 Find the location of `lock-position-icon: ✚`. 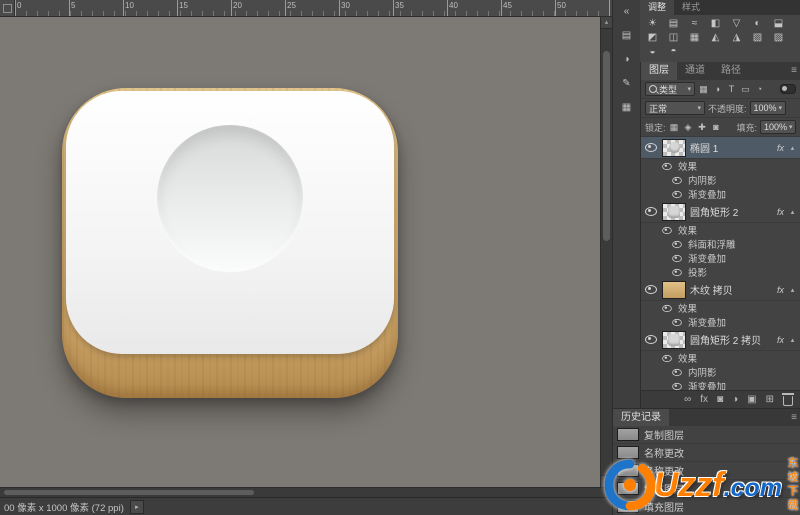

lock-position-icon: ✚ is located at coordinates (702, 127).